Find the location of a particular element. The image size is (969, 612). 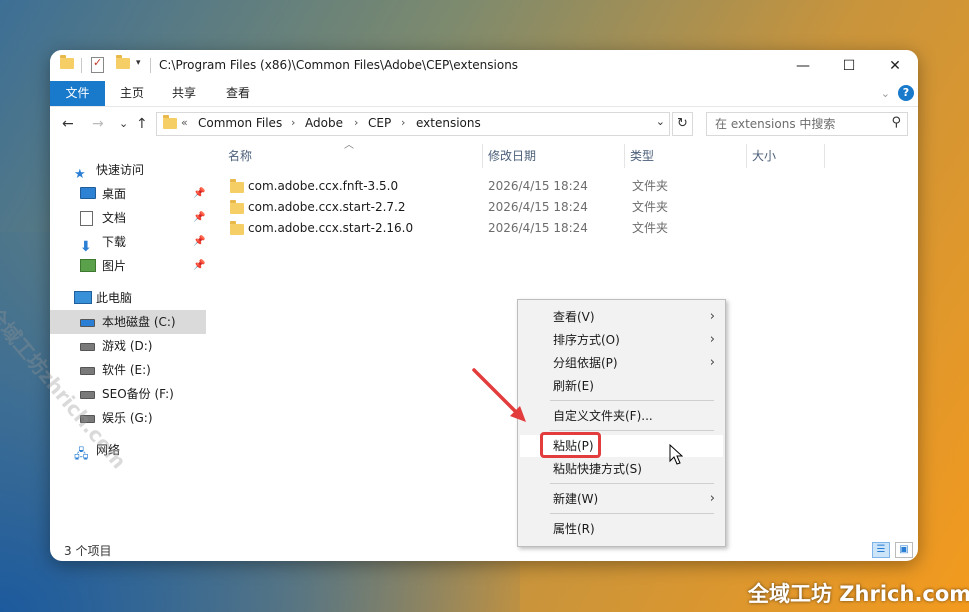

menu-item-properties: 属性(R) is located at coordinates (621, 529).